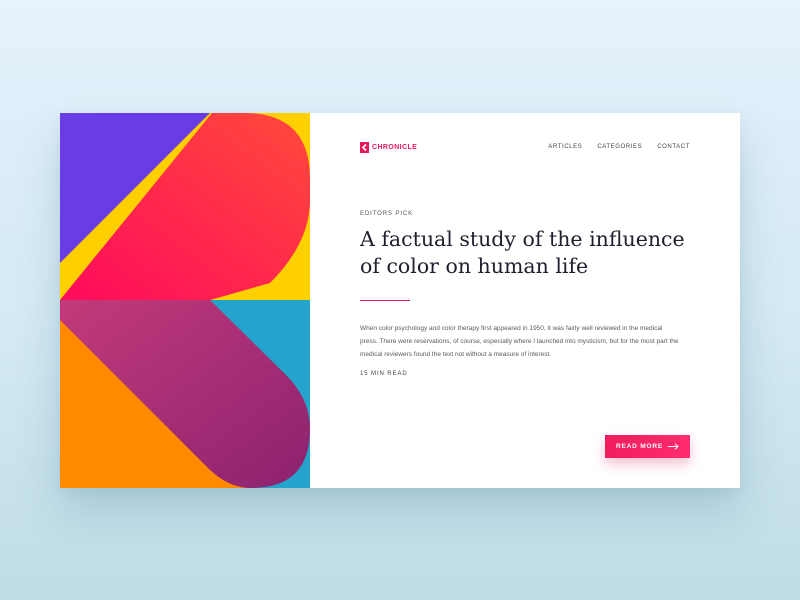 This screenshot has height=600, width=800. I want to click on nav-contact: CONTACT, so click(673, 147).